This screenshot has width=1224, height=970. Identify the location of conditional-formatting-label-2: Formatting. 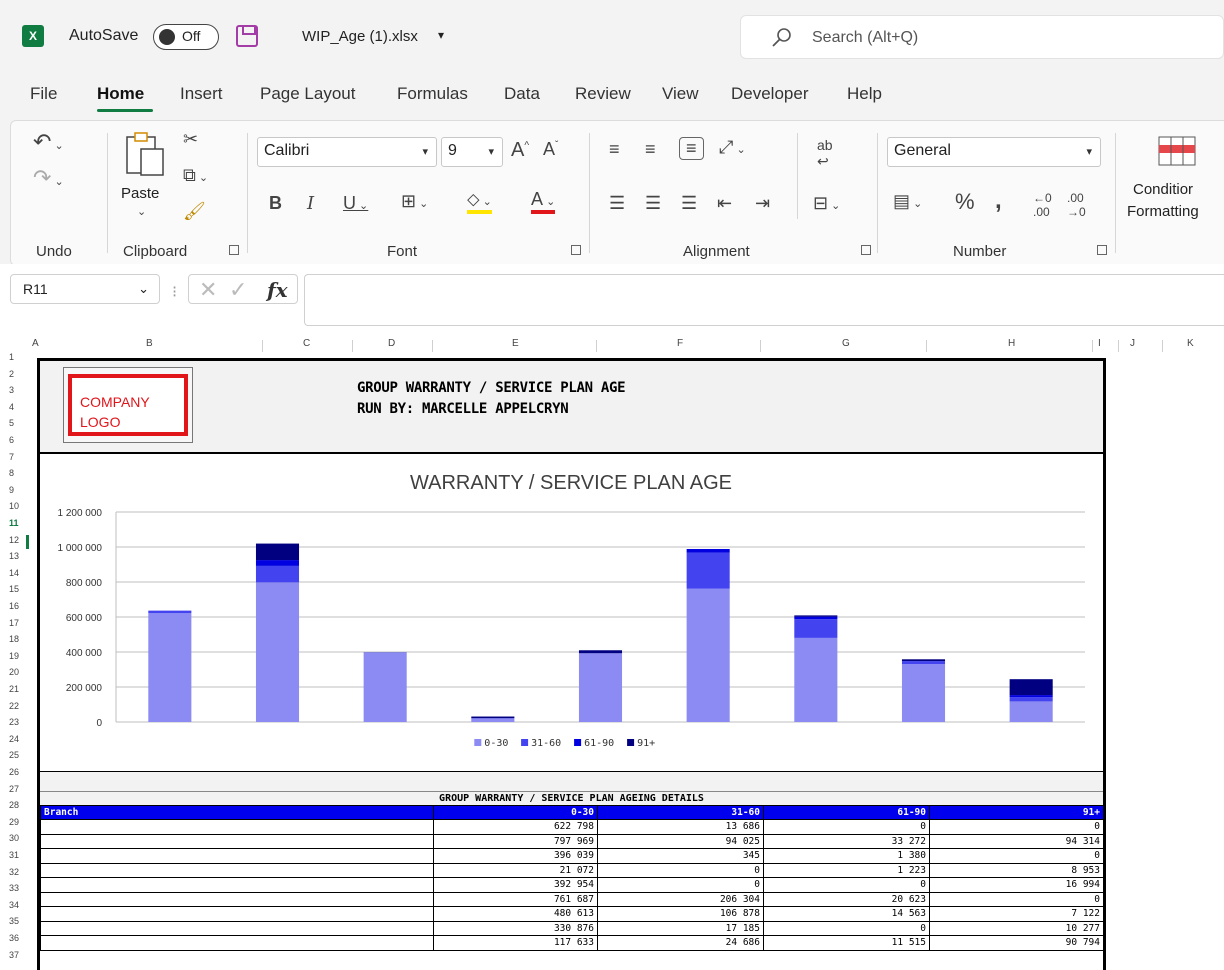
(1163, 211).